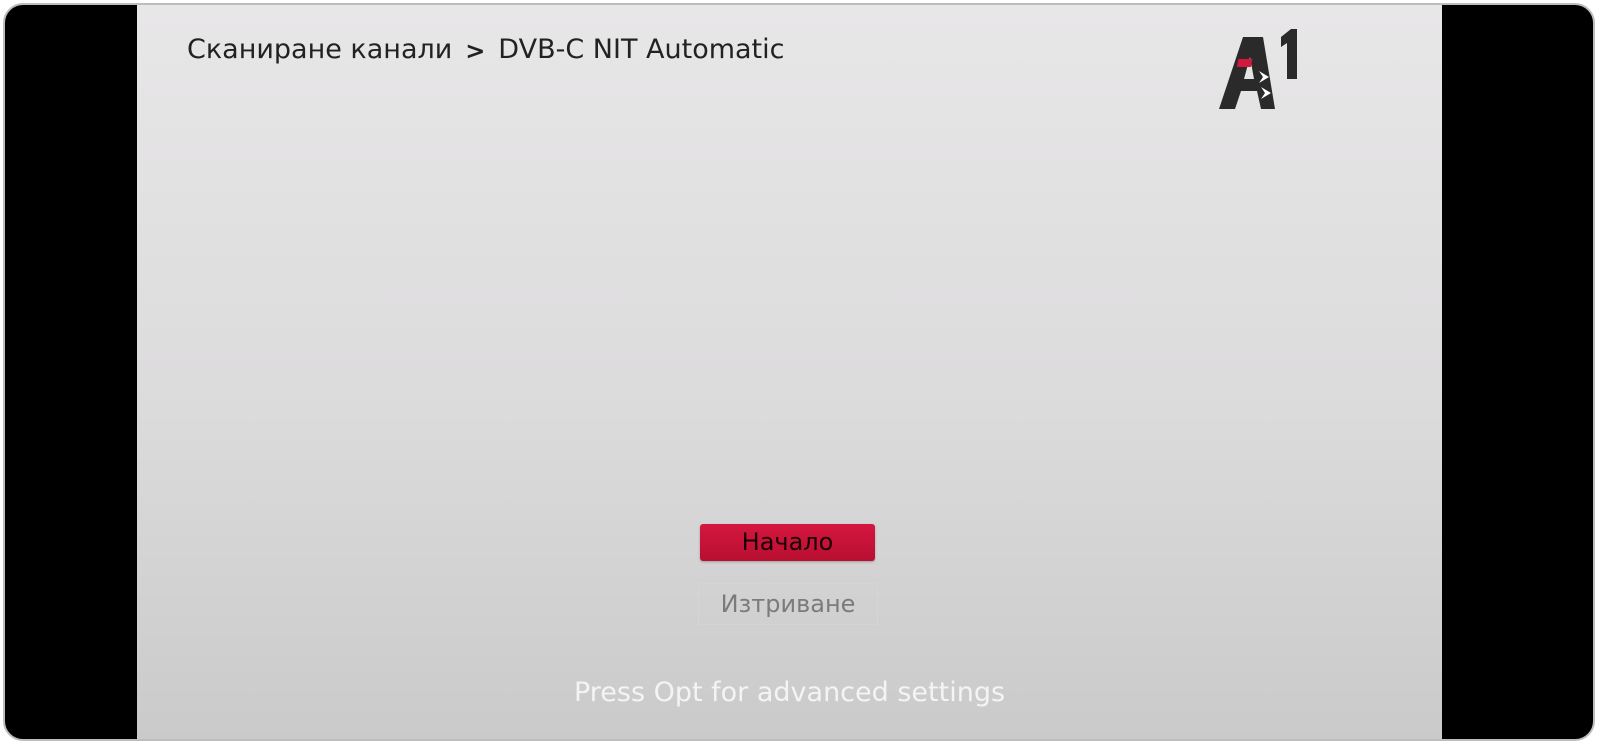 The width and height of the screenshot is (1600, 744). I want to click on breadcrumb-current: DVB-C NIT Automatic, so click(641, 49).